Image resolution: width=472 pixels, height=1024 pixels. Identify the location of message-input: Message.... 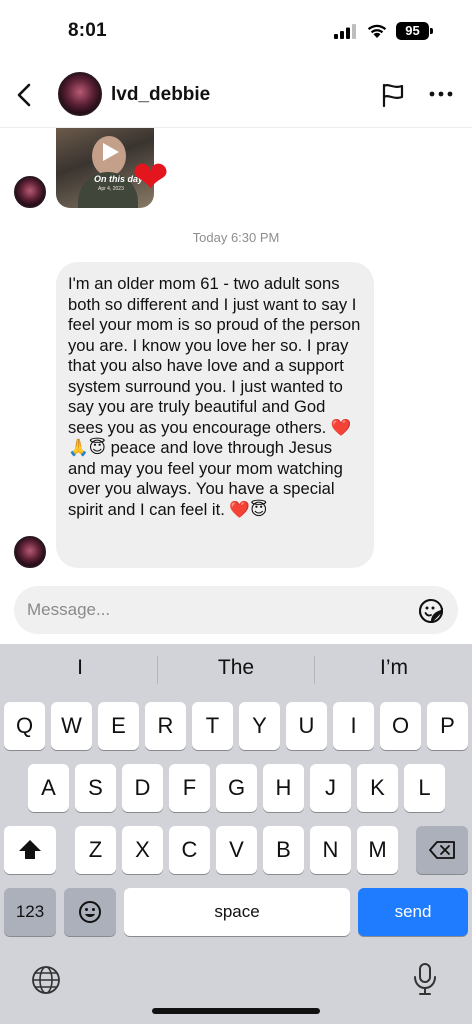
(68, 610).